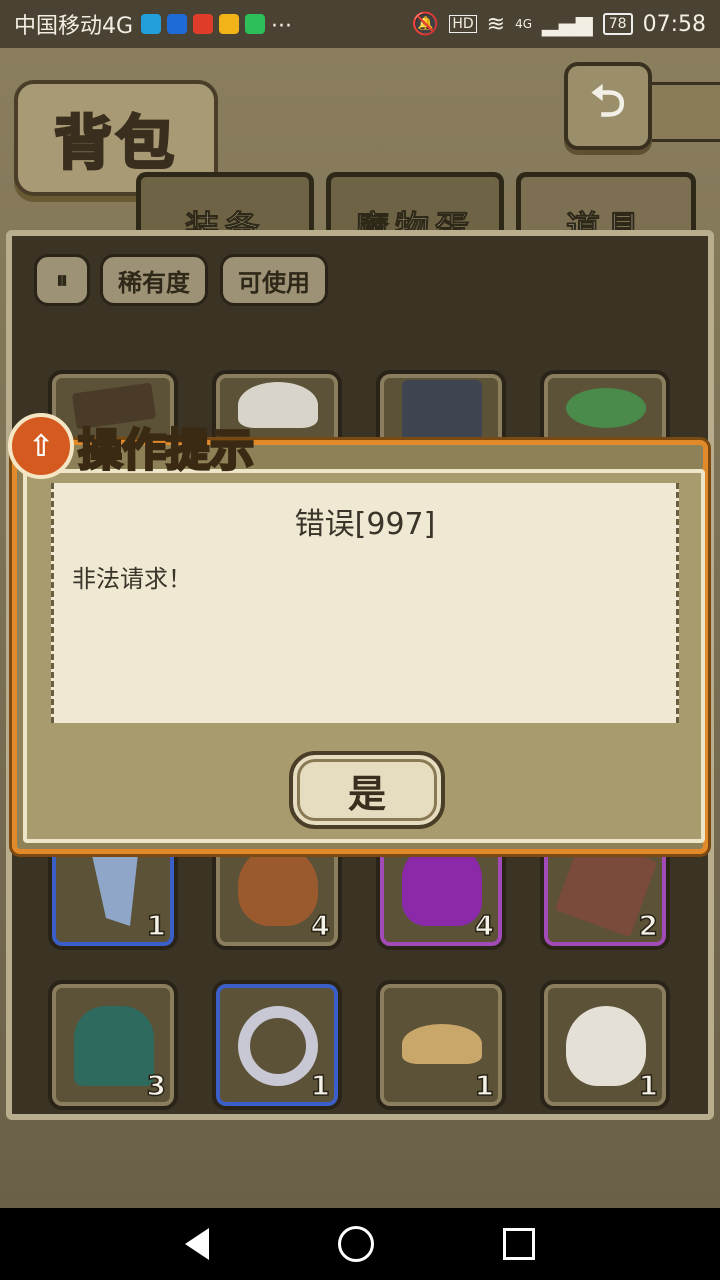 The width and height of the screenshot is (720, 1280). I want to click on back-button: ⮌, so click(608, 106).